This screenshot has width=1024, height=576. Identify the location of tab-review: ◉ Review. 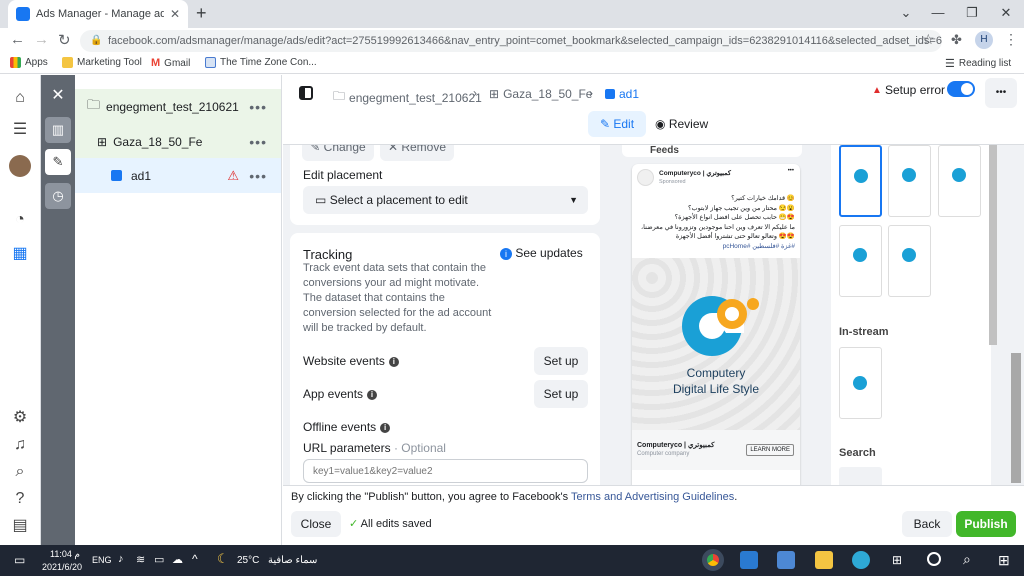
(685, 124).